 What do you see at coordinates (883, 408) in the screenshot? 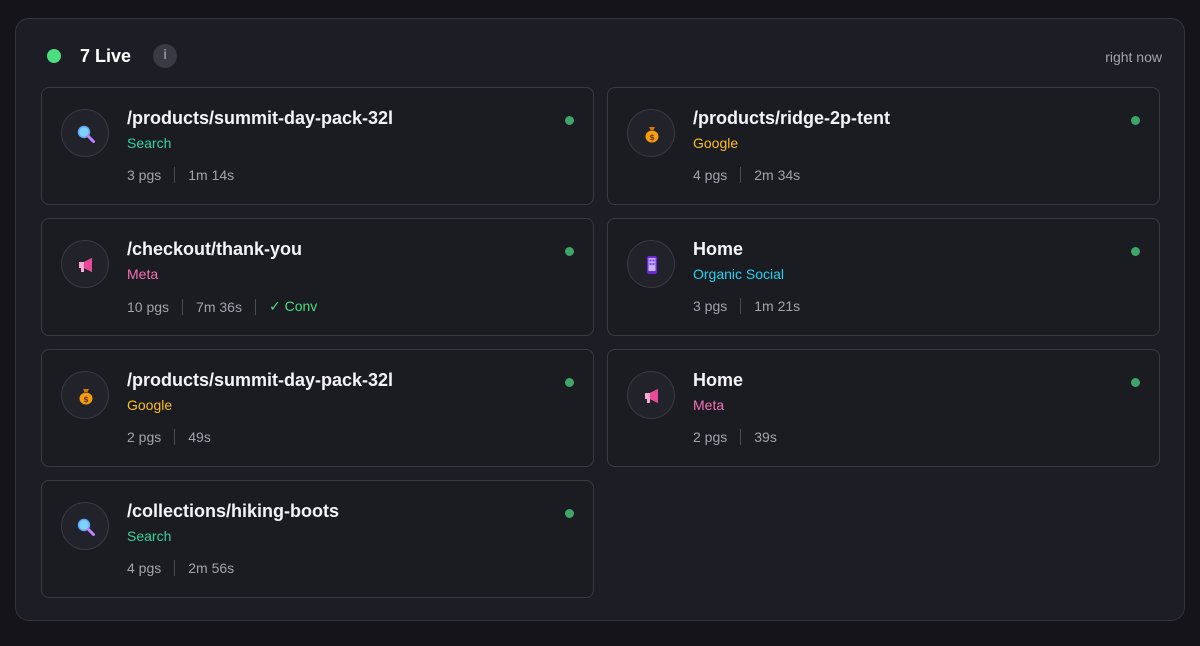
I see `session-card: Home Meta 2 pgs 39s` at bounding box center [883, 408].